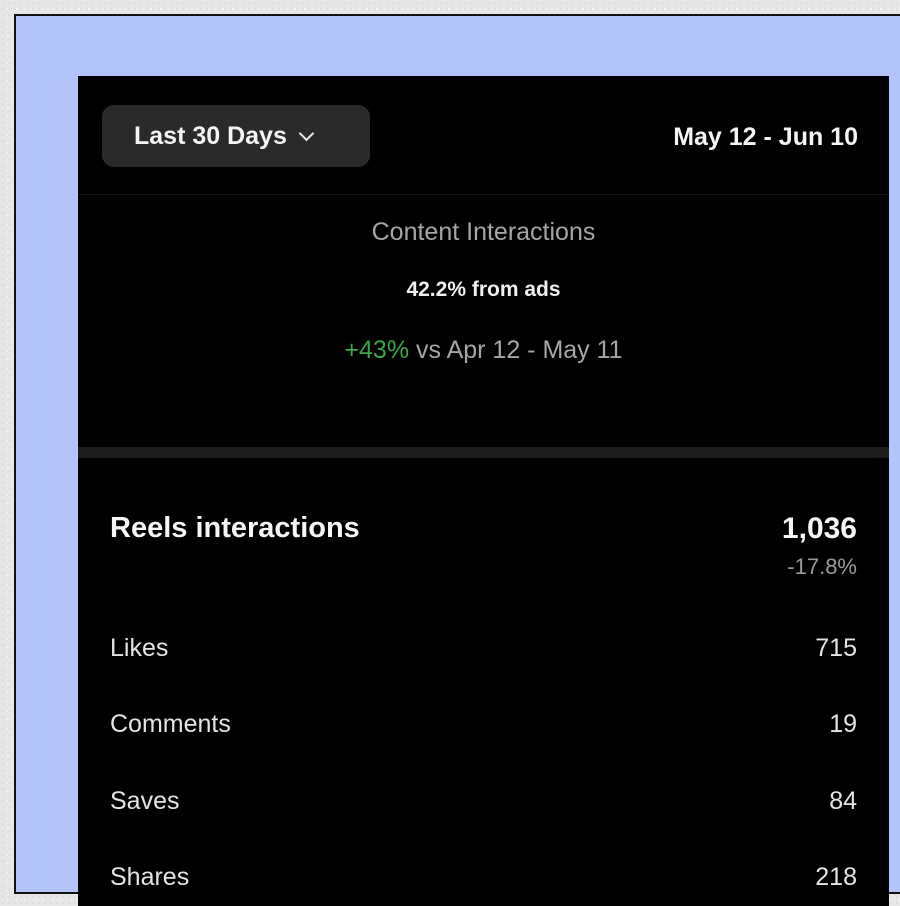 The image size is (900, 906). What do you see at coordinates (483, 289) in the screenshot?
I see `ads-share-note: 42.2% from ads` at bounding box center [483, 289].